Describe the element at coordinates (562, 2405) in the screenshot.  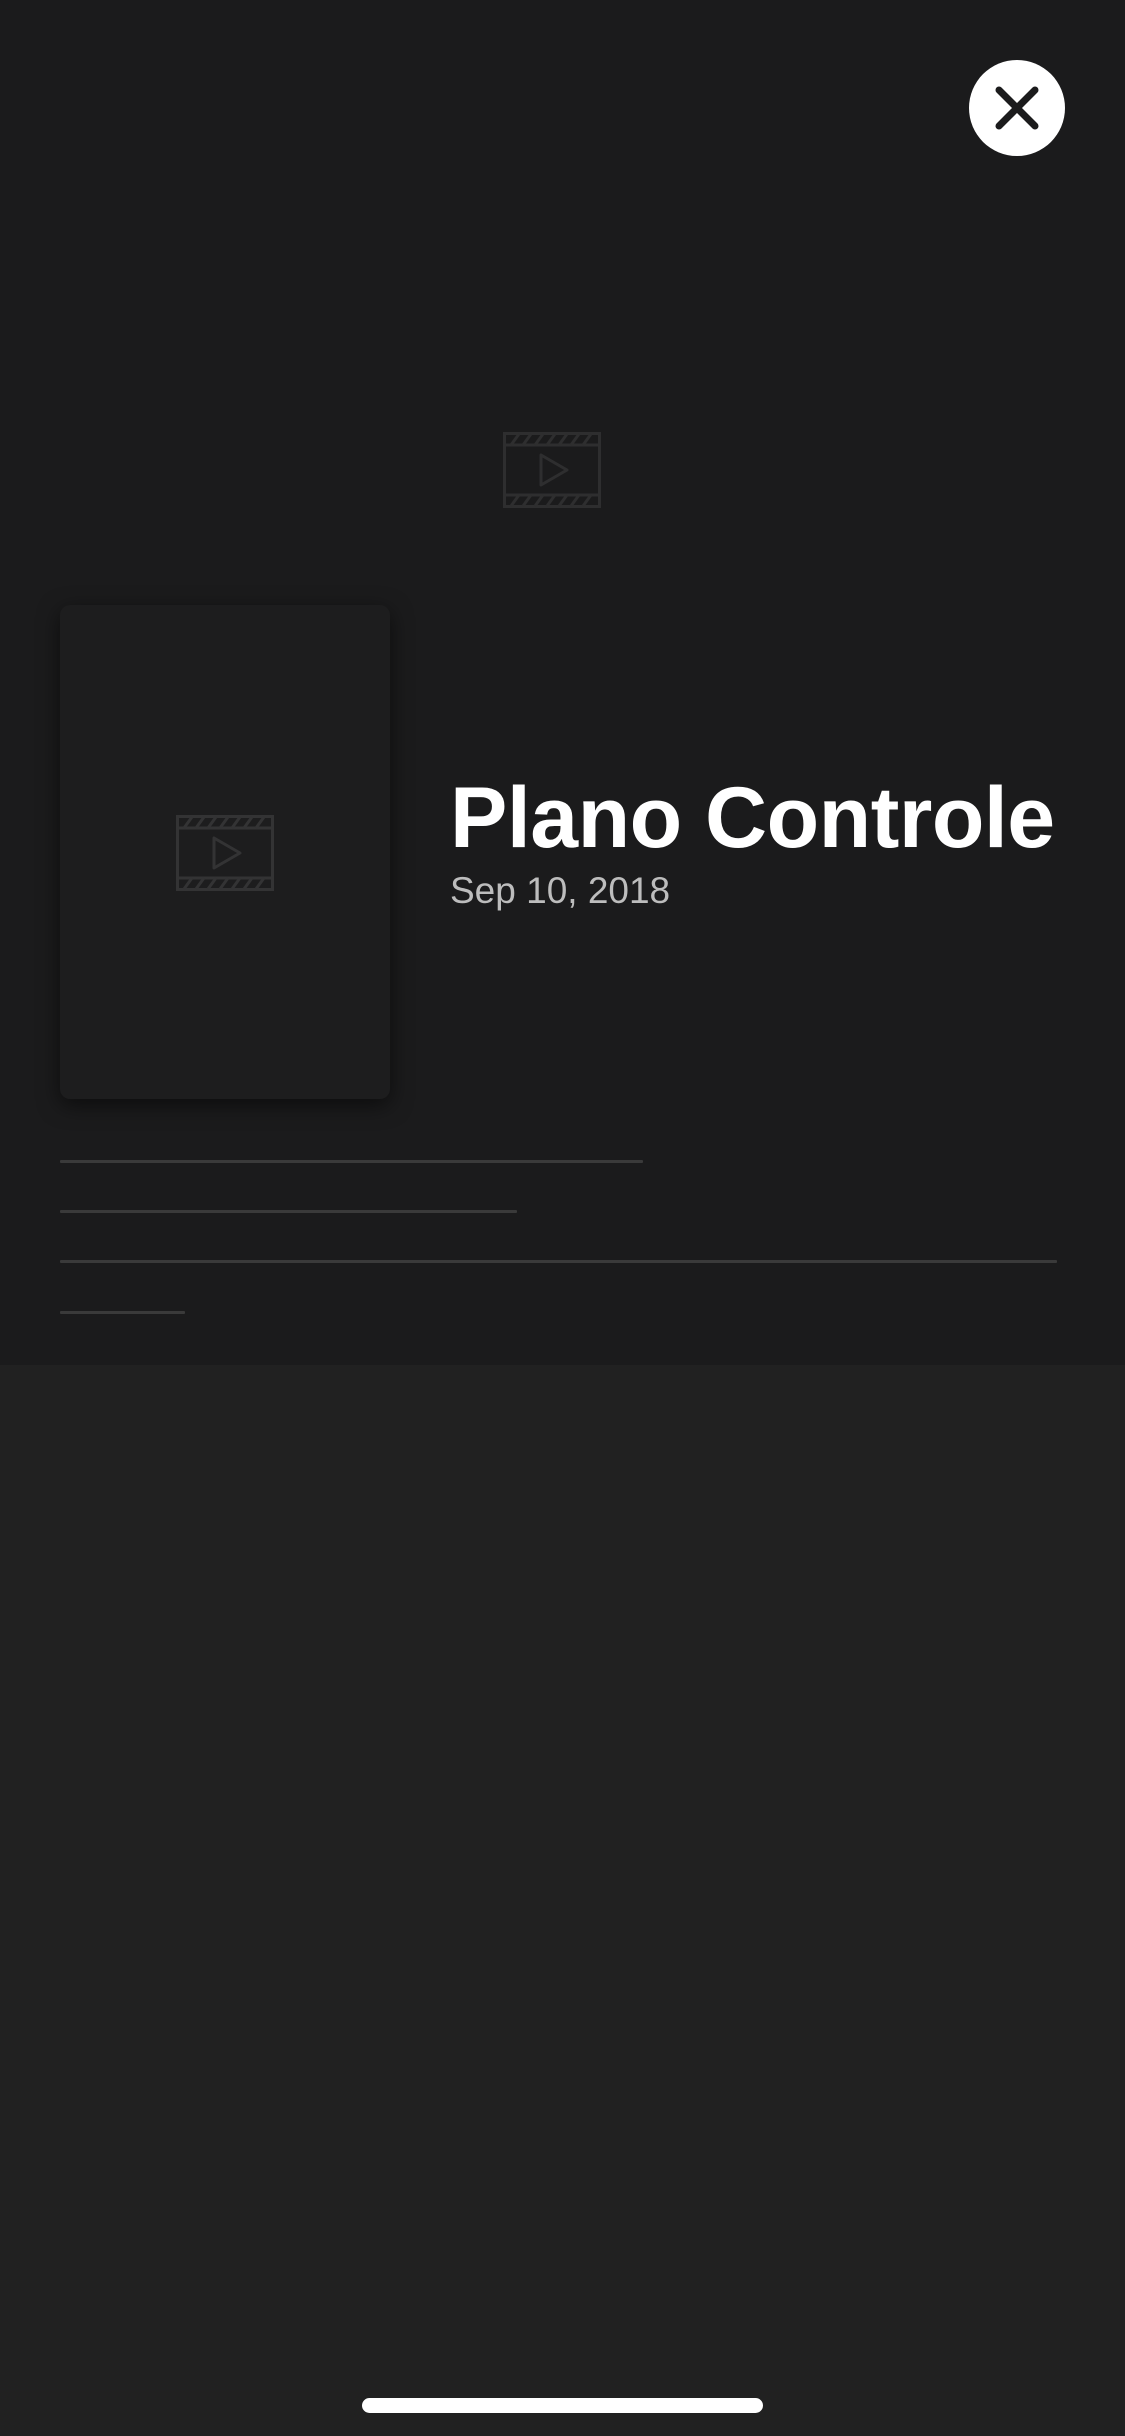
I see `home-indicator` at that location.